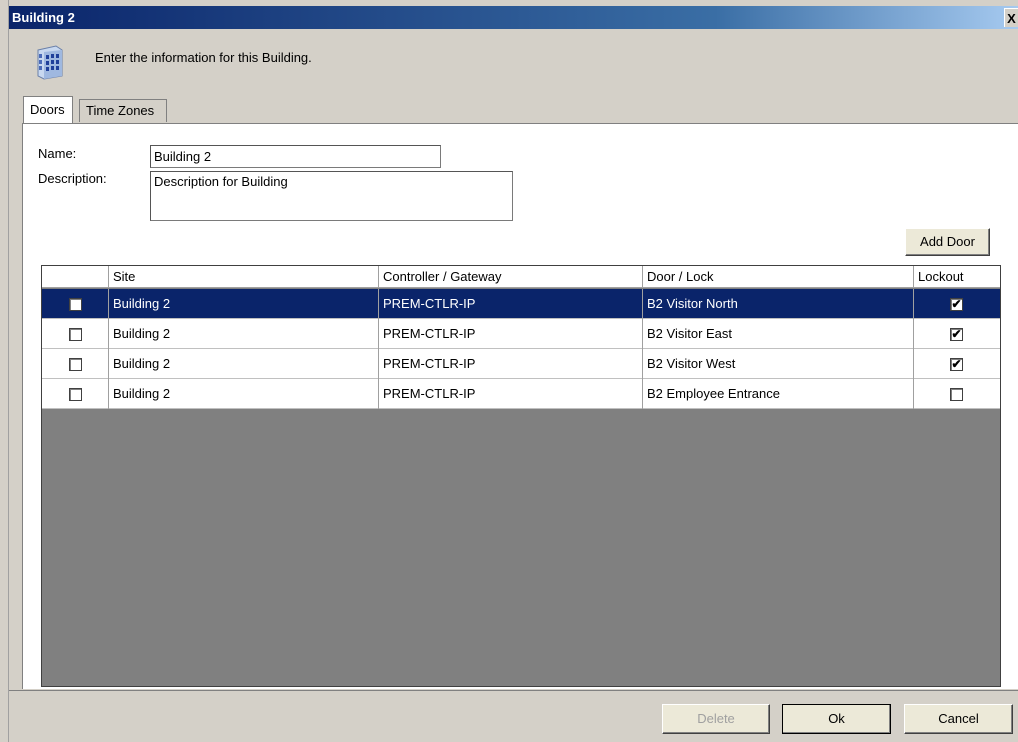 This screenshot has height=742, width=1018. I want to click on column-header-door: Door / Lock, so click(778, 277).